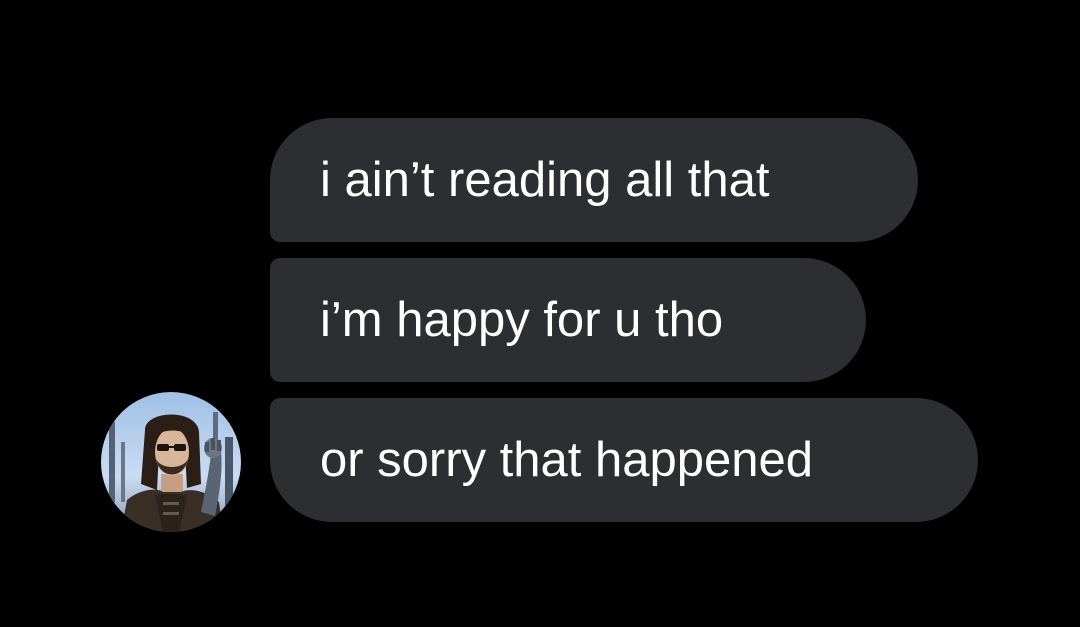 The height and width of the screenshot is (627, 1080). I want to click on sender-avatar, so click(171, 462).